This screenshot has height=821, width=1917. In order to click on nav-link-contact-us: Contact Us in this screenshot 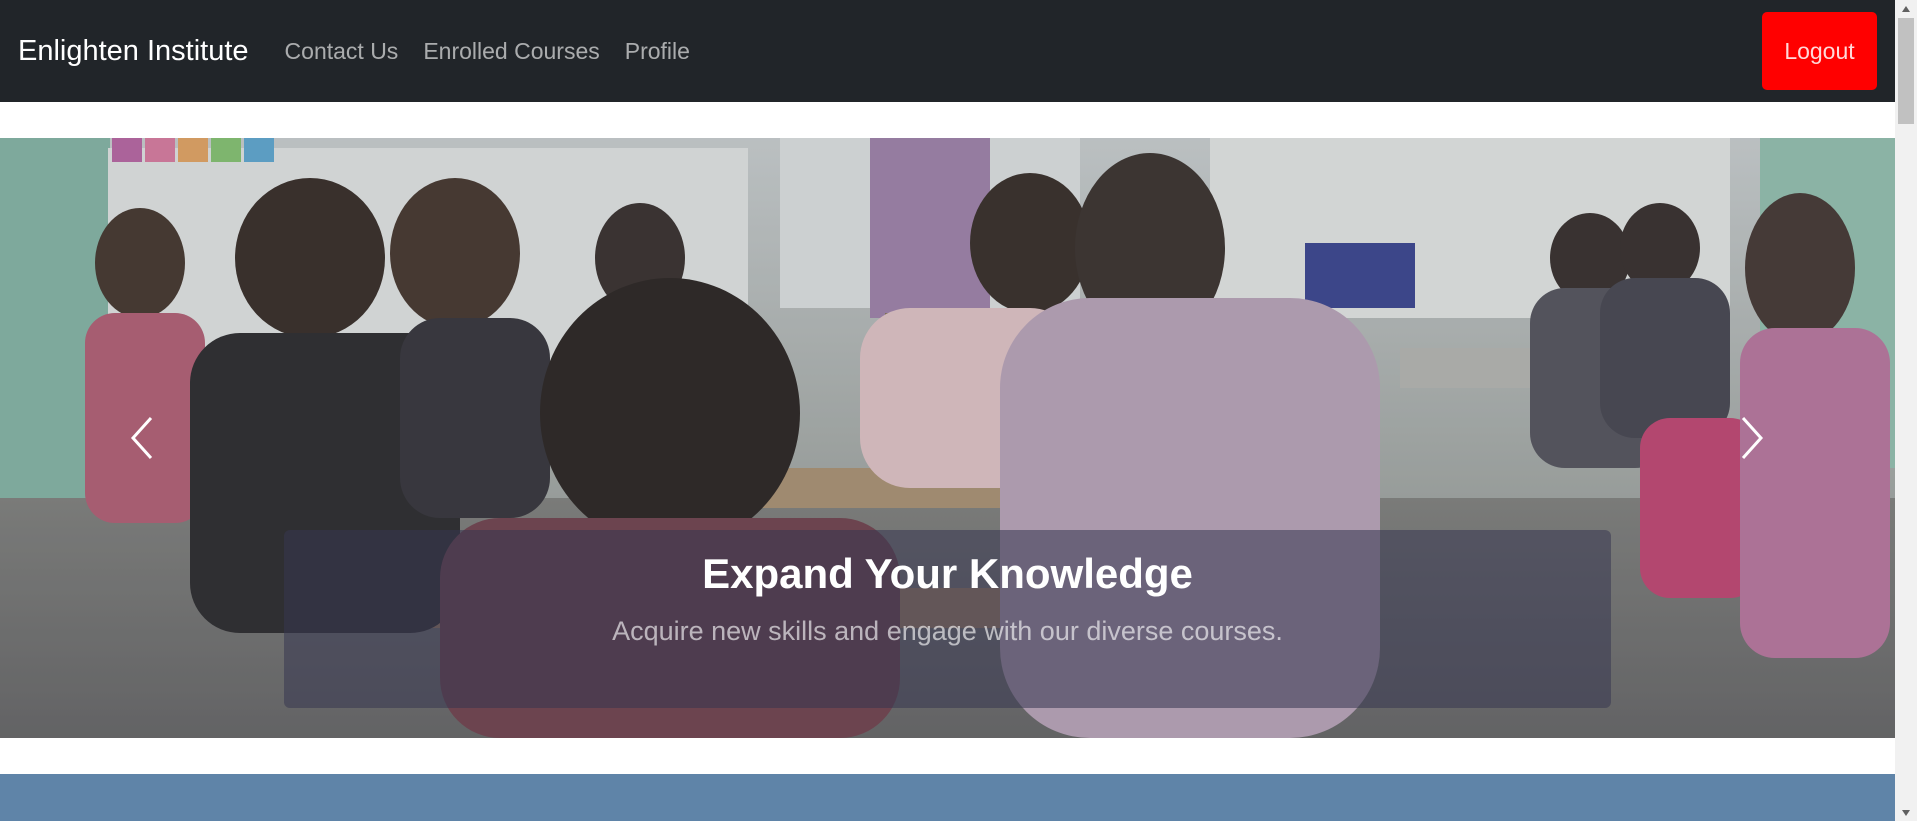, I will do `click(342, 51)`.